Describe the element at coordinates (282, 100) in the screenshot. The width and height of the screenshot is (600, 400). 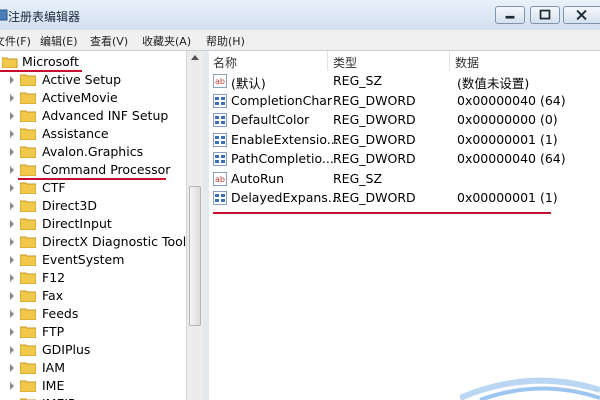
I see `value-name: CompletionChar` at that location.